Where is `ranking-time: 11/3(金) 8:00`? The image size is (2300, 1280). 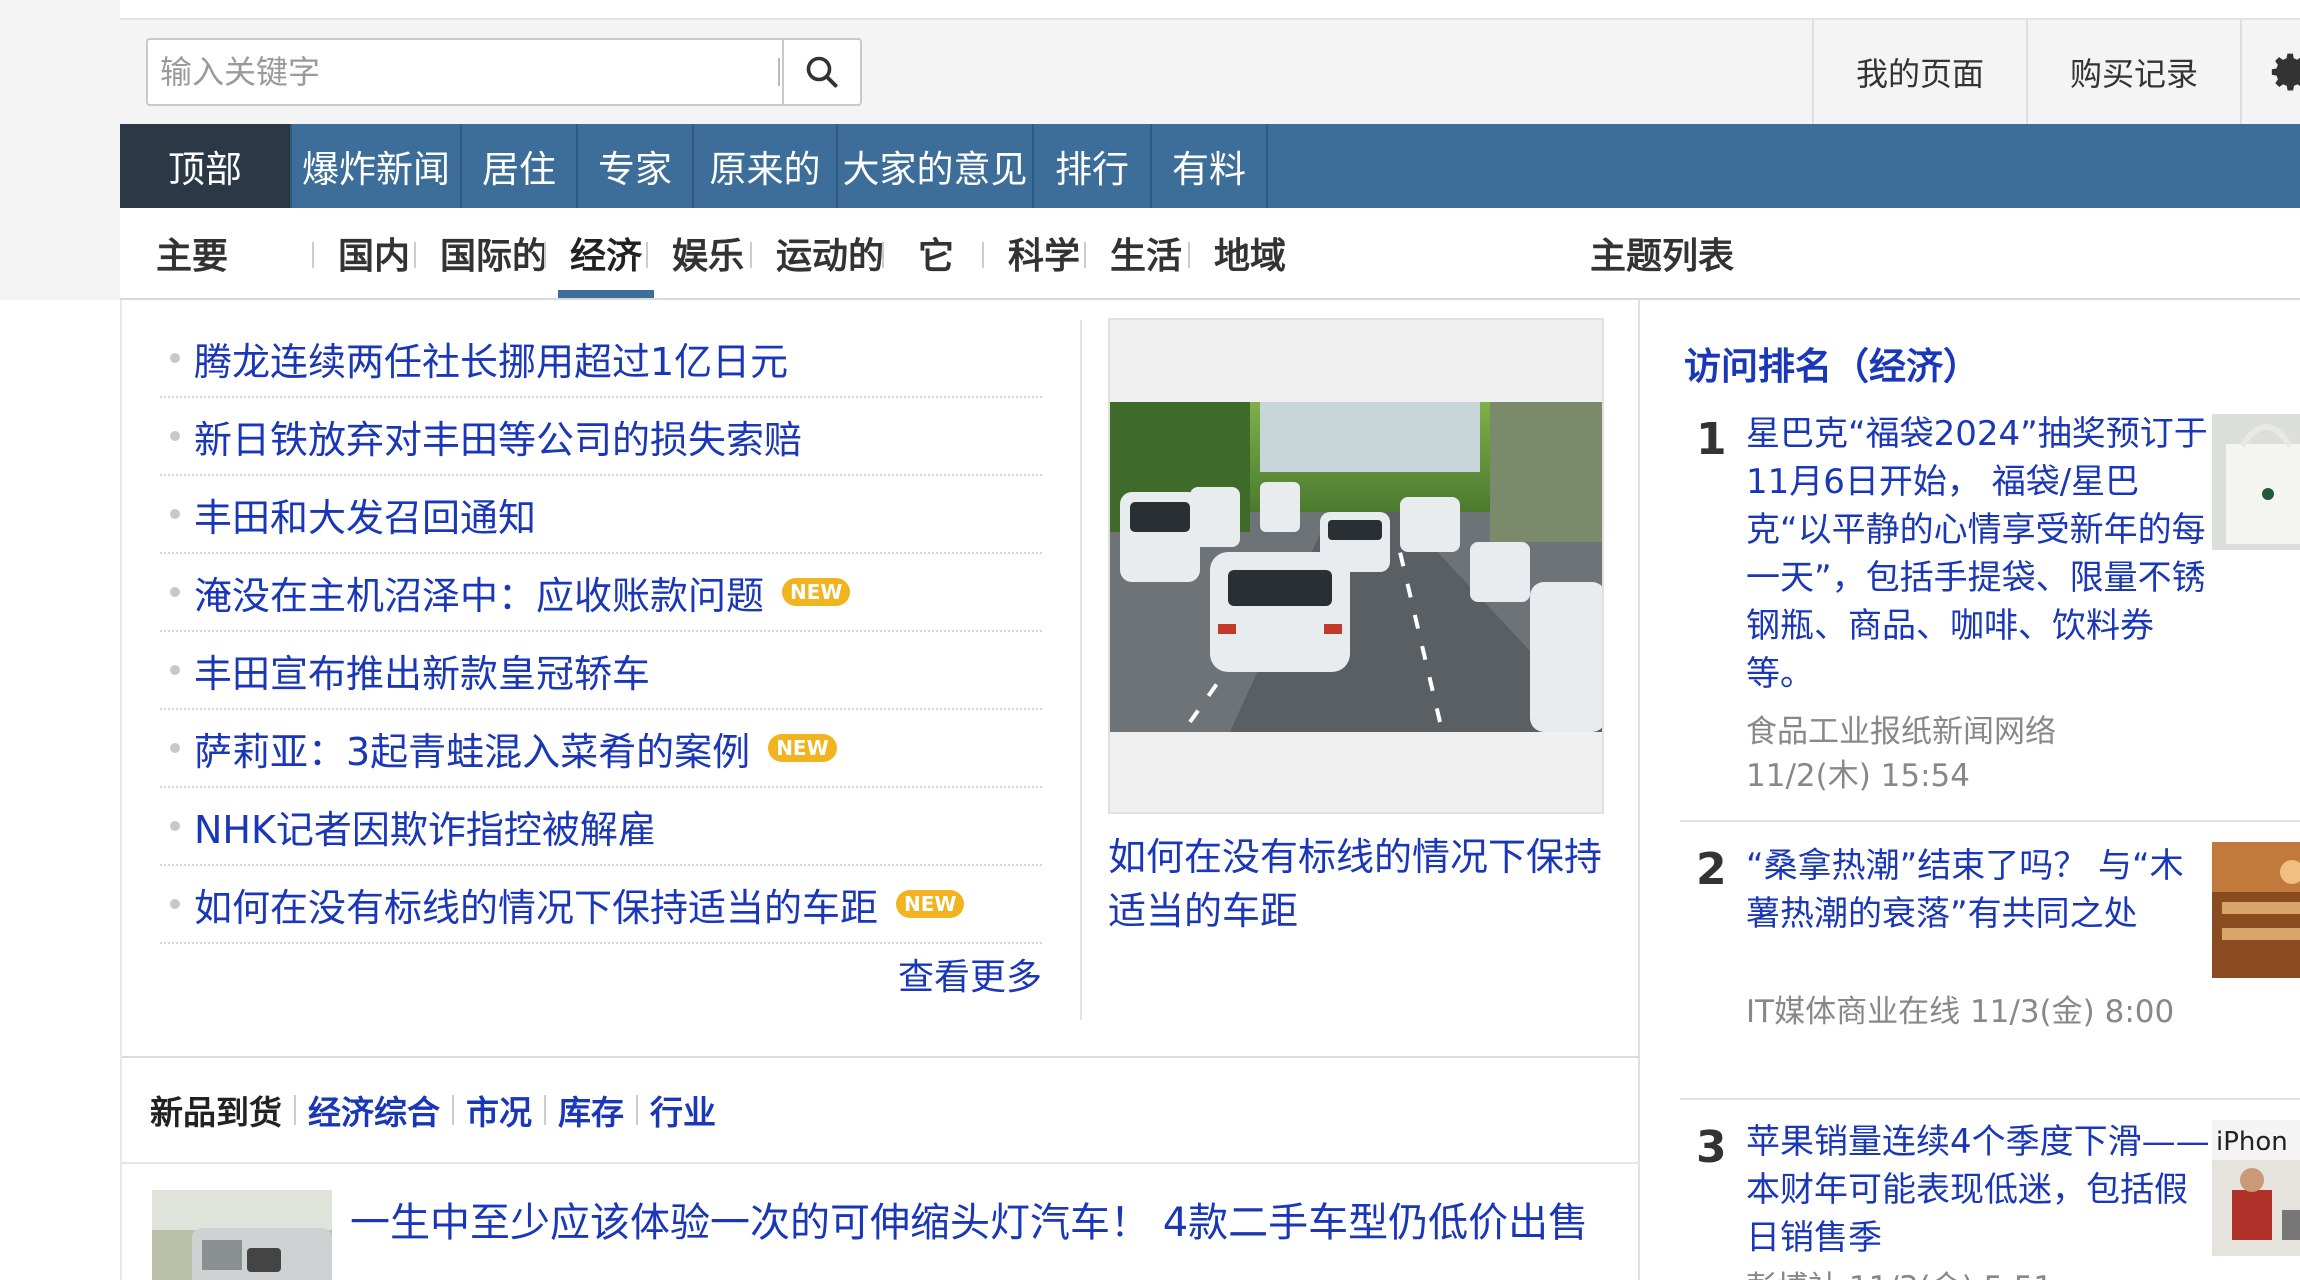
ranking-time: 11/3(金) 8:00 is located at coordinates (2072, 1012).